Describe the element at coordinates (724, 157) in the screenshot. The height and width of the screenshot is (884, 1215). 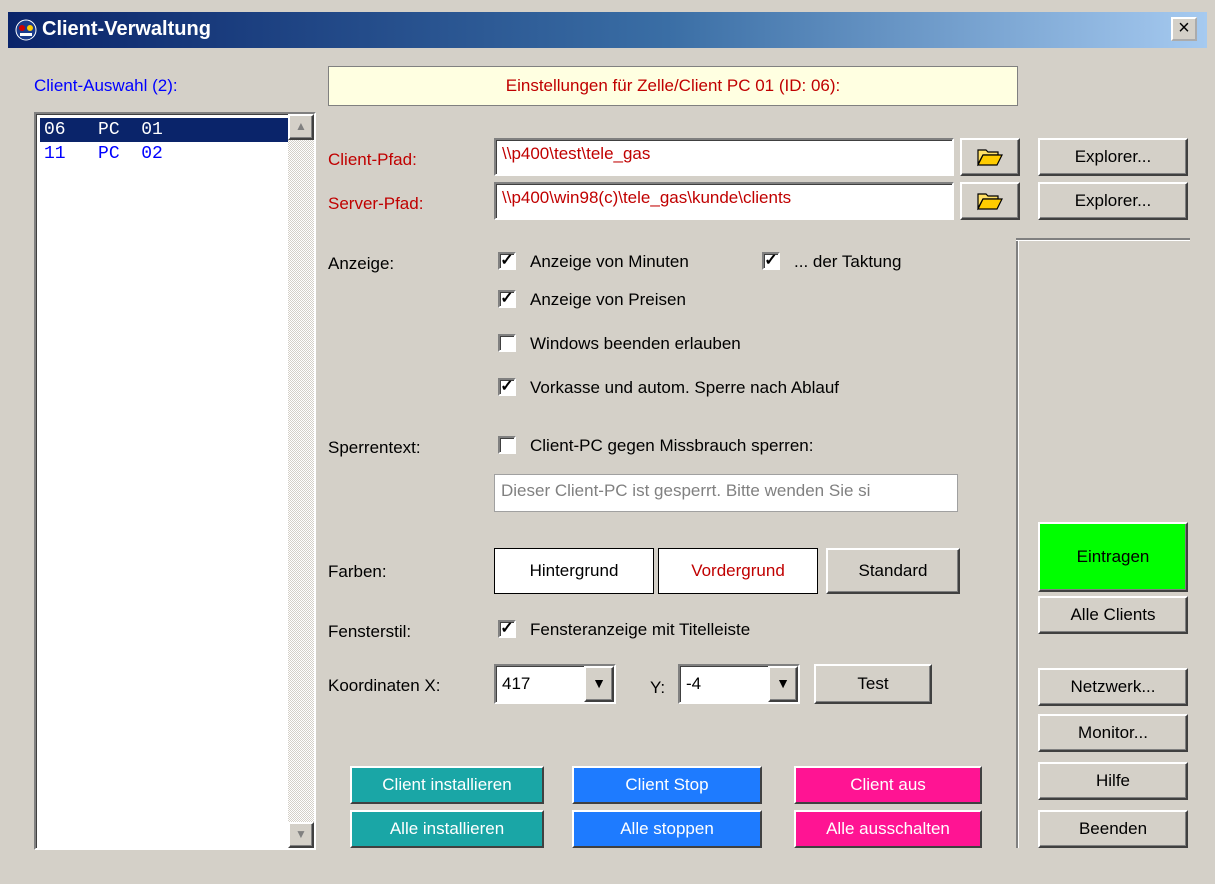
I see `client-path-input: \\p400\test\tele_gas` at that location.